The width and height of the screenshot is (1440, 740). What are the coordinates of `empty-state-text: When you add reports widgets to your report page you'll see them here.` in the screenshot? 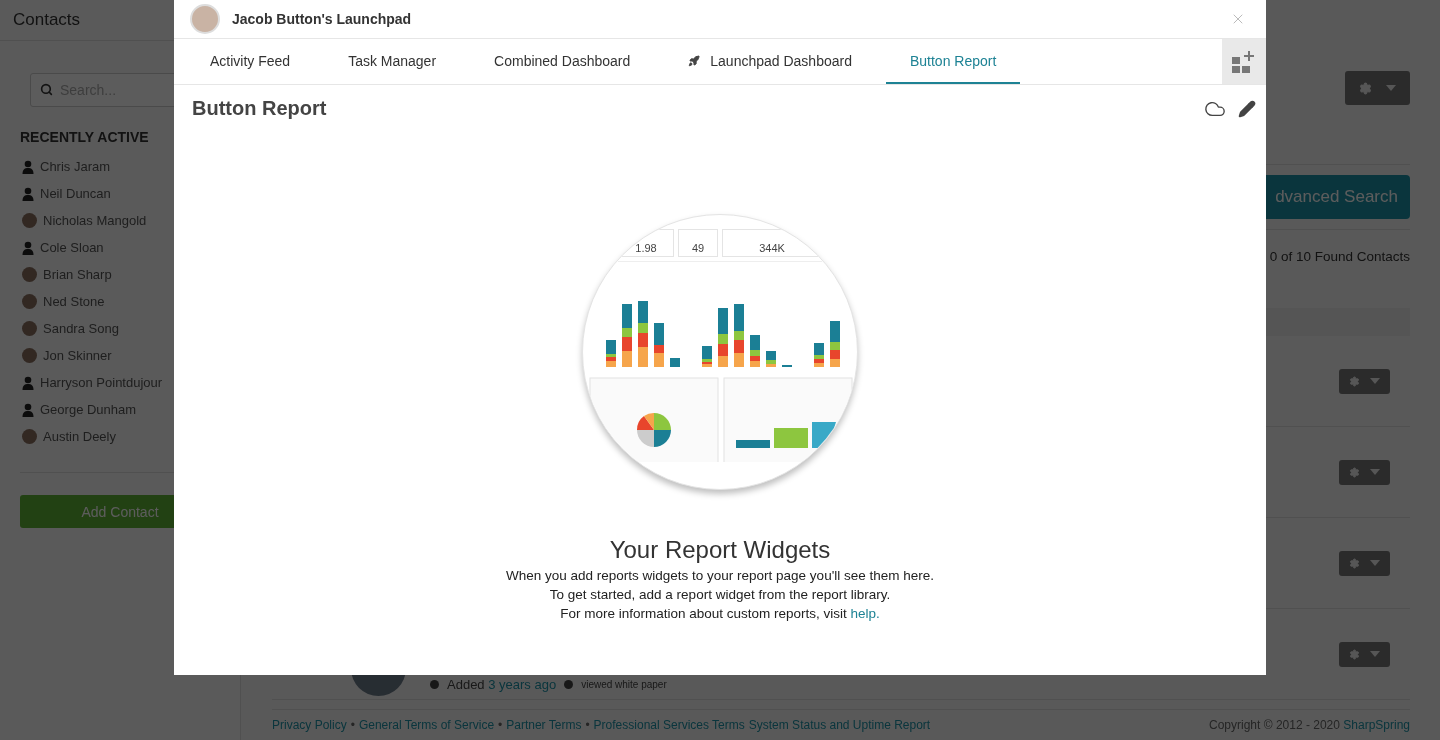 It's located at (720, 575).